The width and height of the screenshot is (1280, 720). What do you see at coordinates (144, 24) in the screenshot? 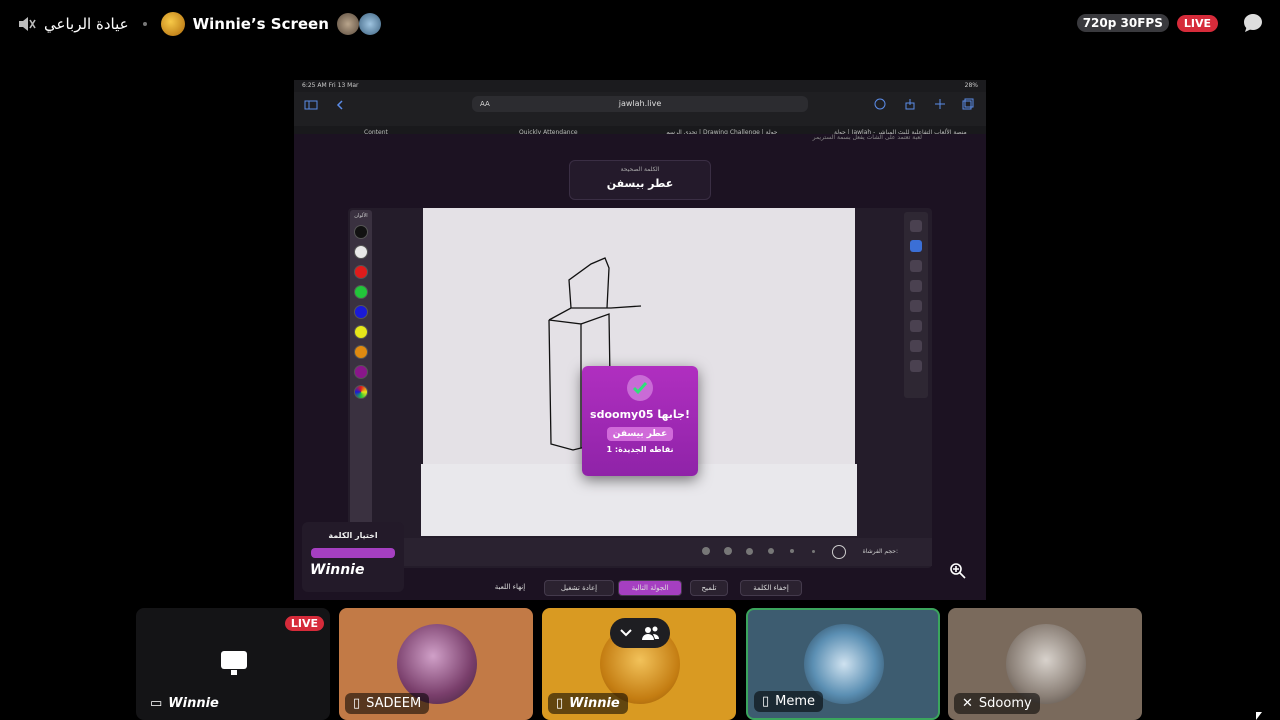
I see `separator-dot` at bounding box center [144, 24].